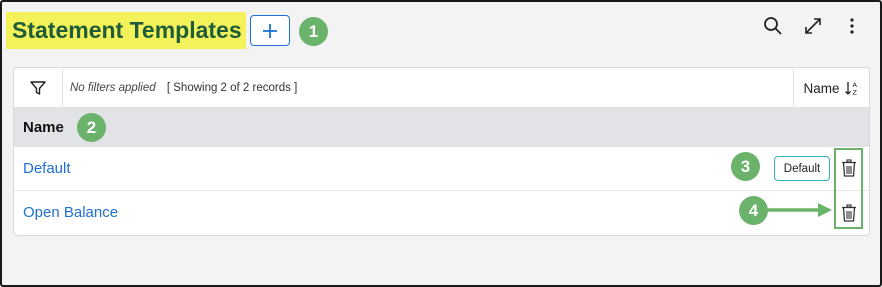 Image resolution: width=882 pixels, height=287 pixels. Describe the element at coordinates (47, 169) in the screenshot. I see `template-name-link: Default` at that location.